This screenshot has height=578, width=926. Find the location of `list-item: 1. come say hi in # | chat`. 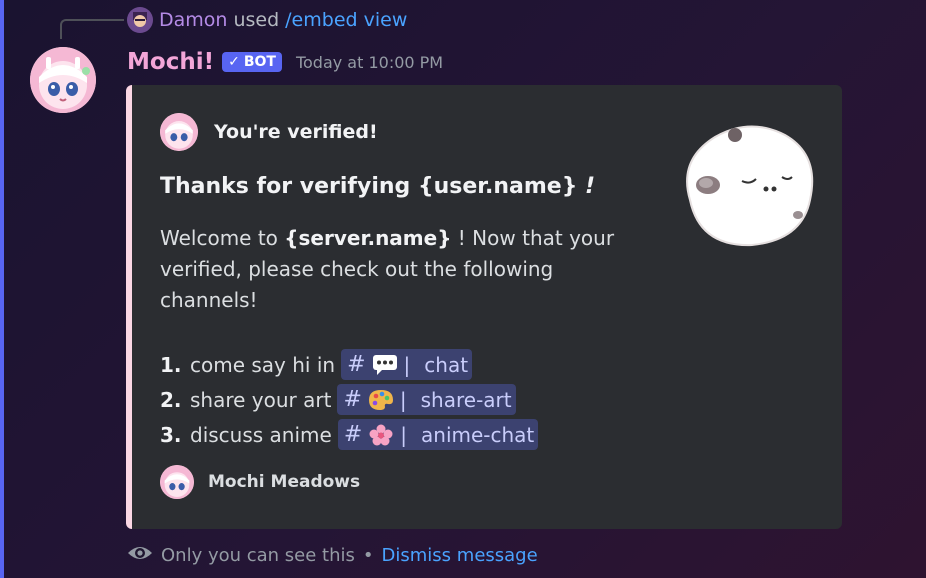

list-item: 1. come say hi in # | chat is located at coordinates (349, 364).